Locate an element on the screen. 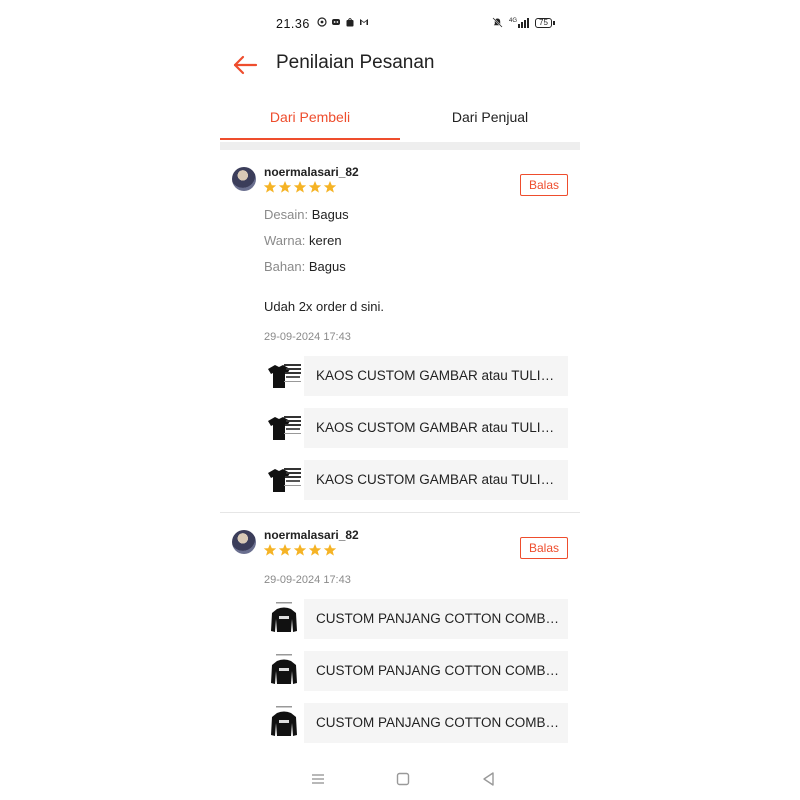 This screenshot has height=800, width=800. review-attribute: Bahan: Bagus is located at coordinates (305, 266).